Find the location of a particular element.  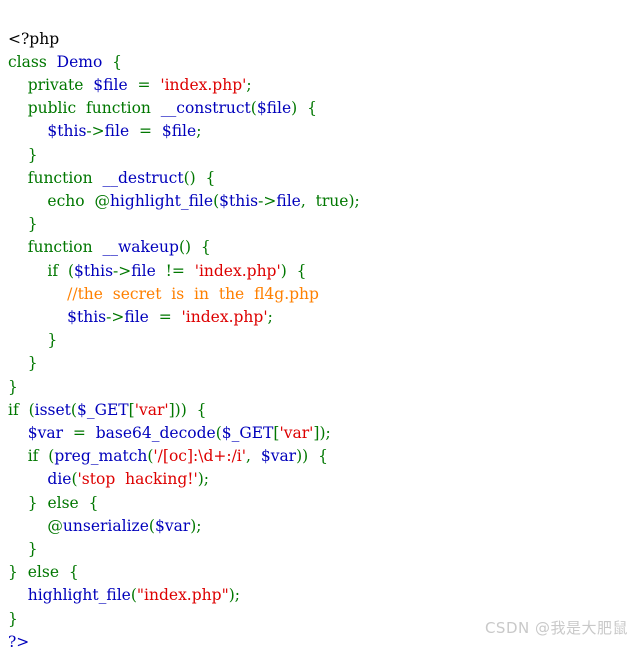

code-line: $this->file = 'index.php'; is located at coordinates (184, 317).